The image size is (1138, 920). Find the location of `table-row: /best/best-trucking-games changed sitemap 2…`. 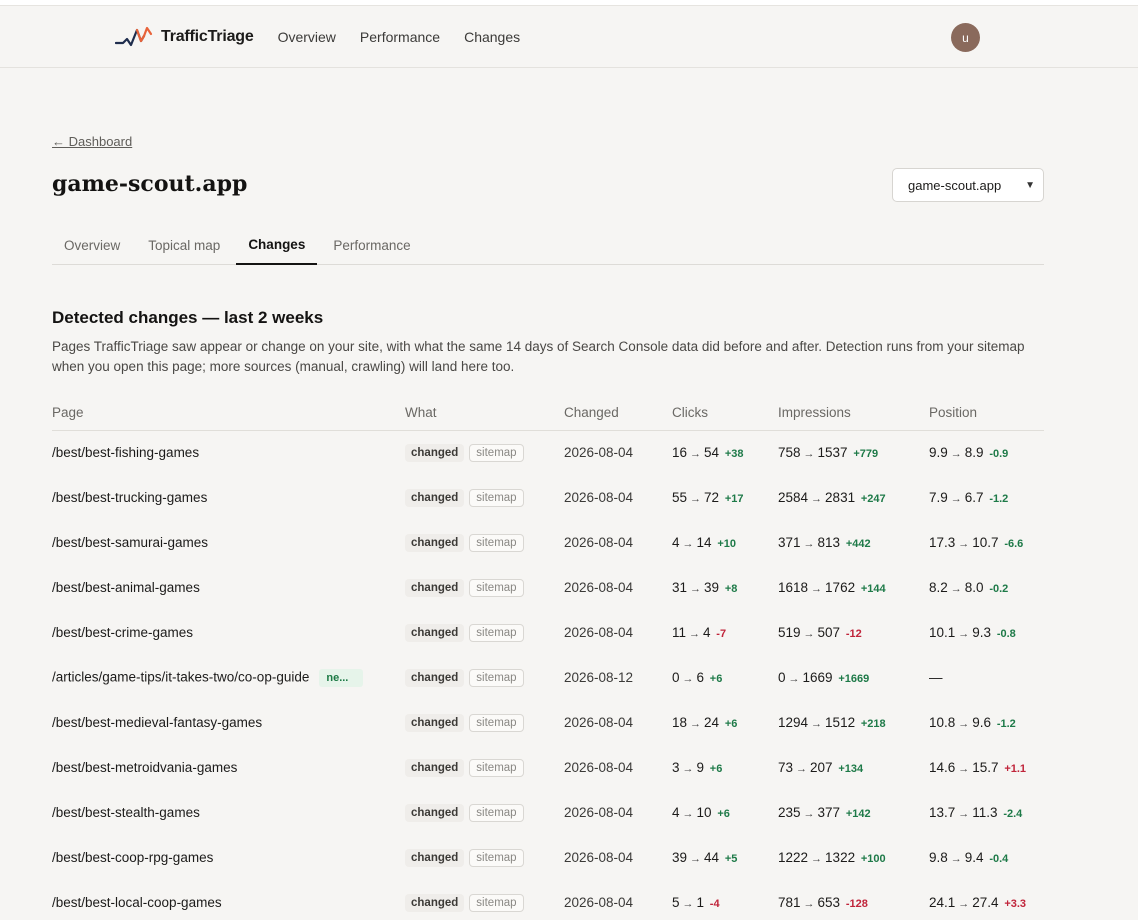

table-row: /best/best-trucking-games changed sitemap 2… is located at coordinates (548, 497).